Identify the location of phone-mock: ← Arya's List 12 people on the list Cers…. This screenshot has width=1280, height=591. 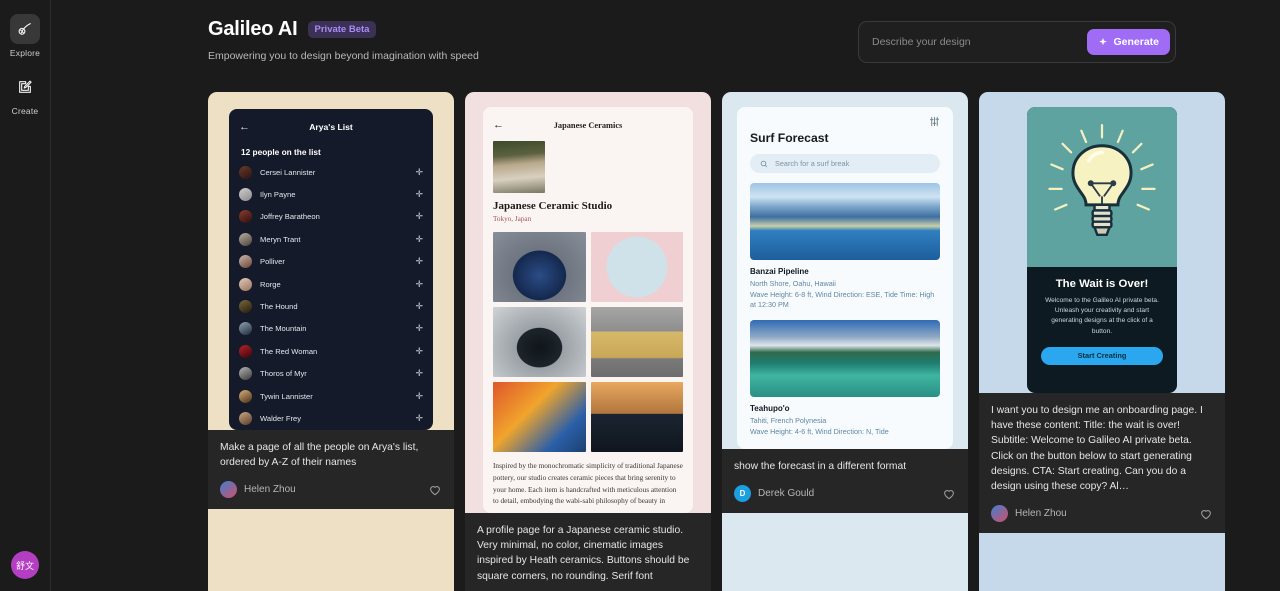
(331, 269).